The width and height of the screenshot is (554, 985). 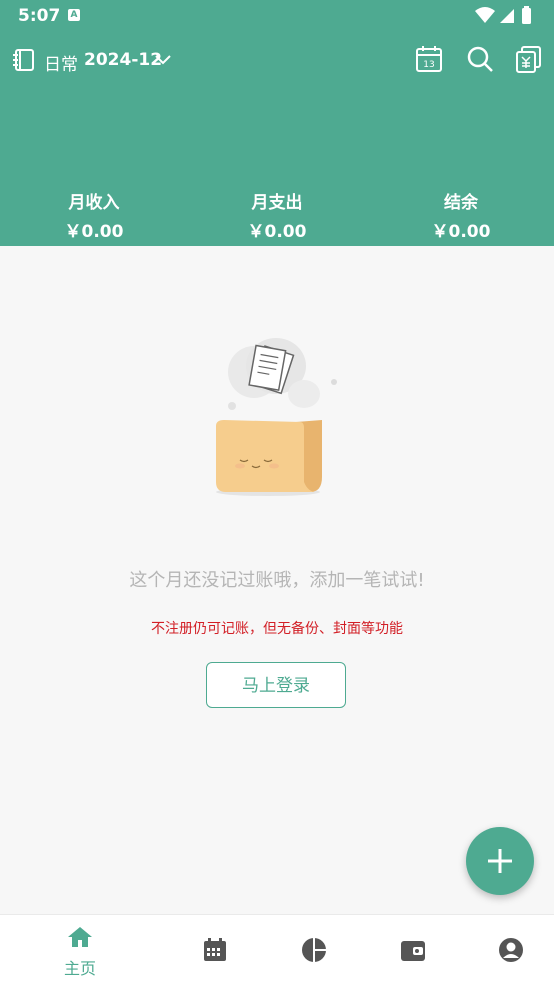 I want to click on nav-calendar, so click(x=215, y=950).